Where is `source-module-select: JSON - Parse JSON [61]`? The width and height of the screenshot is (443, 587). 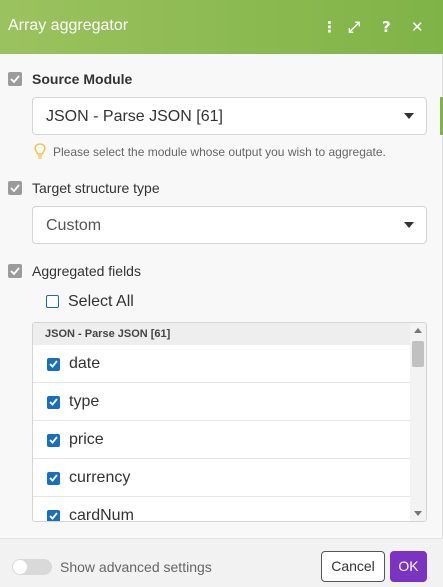 source-module-select: JSON - Parse JSON [61] is located at coordinates (229, 116).